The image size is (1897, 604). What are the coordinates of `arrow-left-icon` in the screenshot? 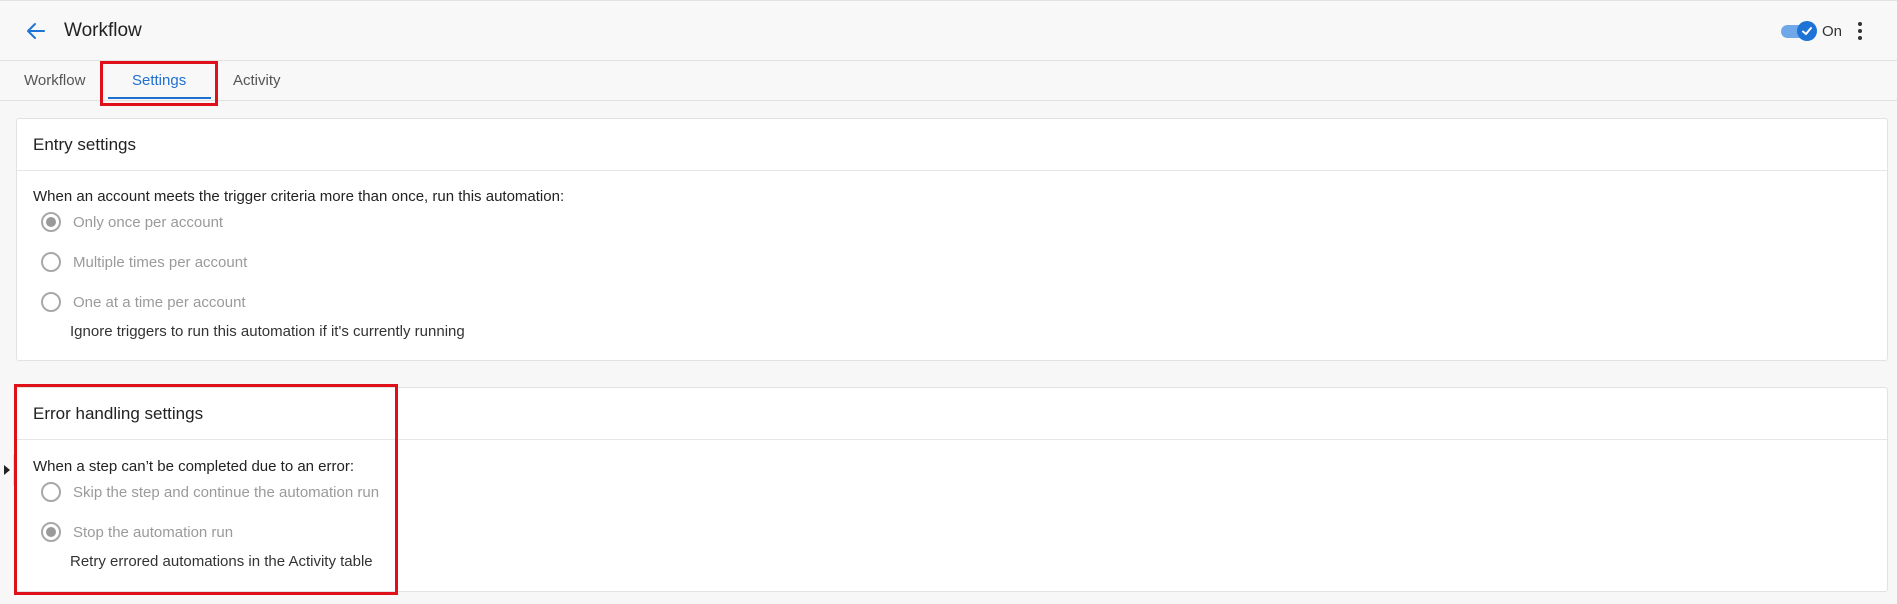 It's located at (36, 31).